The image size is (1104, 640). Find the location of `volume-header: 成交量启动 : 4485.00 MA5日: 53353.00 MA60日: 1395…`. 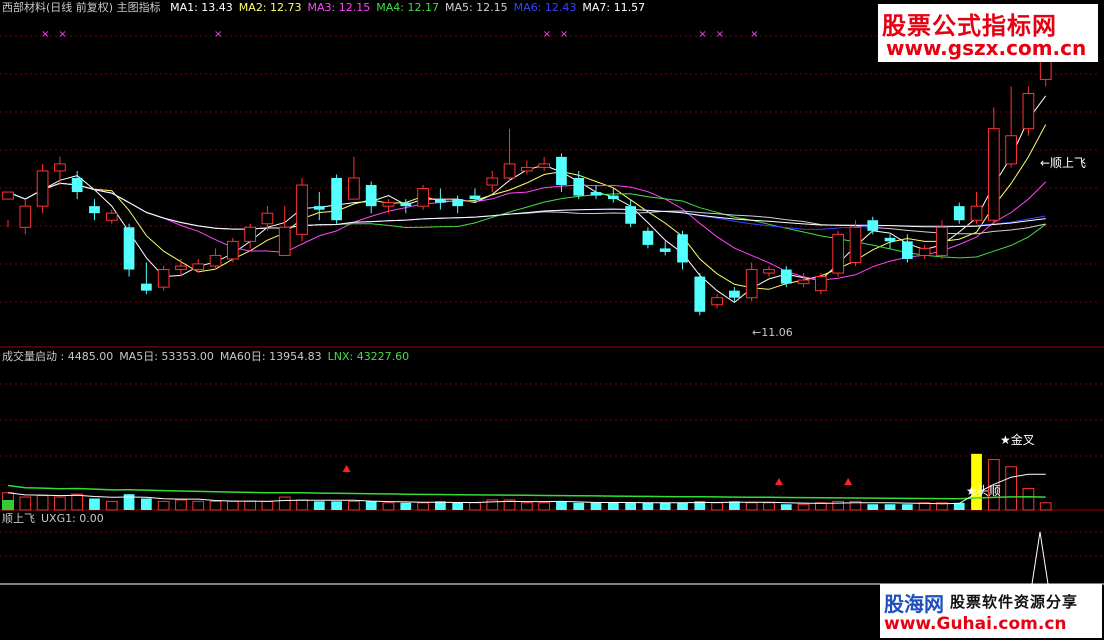

volume-header: 成交量启动 : 4485.00 MA5日: 53353.00 MA60日: 1395… is located at coordinates (208, 357).